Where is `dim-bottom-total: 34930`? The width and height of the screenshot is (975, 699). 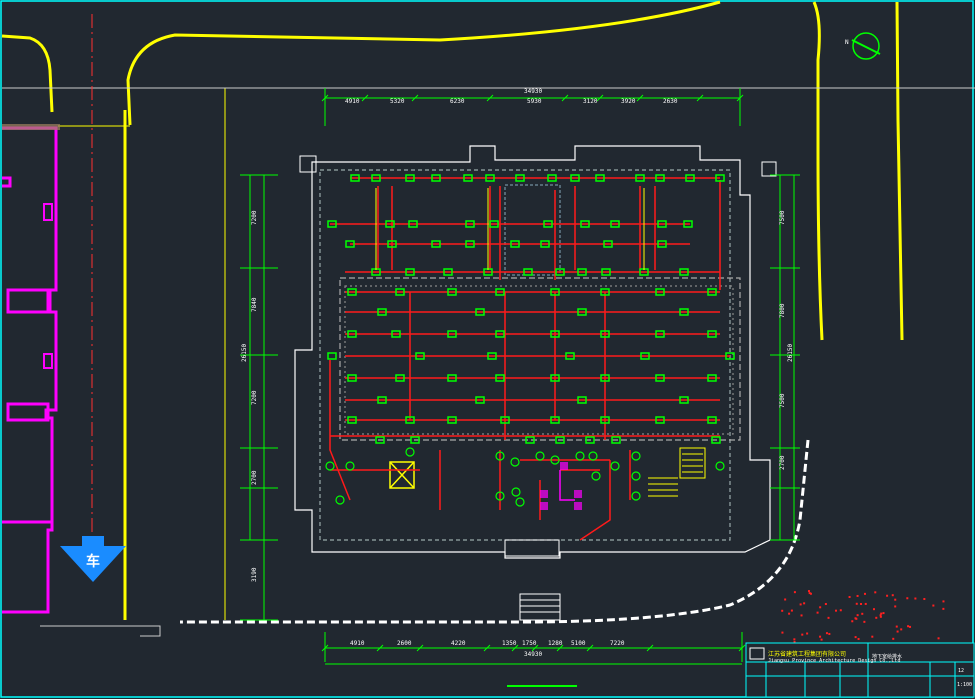
dim-bottom-total: 34930 is located at coordinates (533, 654).